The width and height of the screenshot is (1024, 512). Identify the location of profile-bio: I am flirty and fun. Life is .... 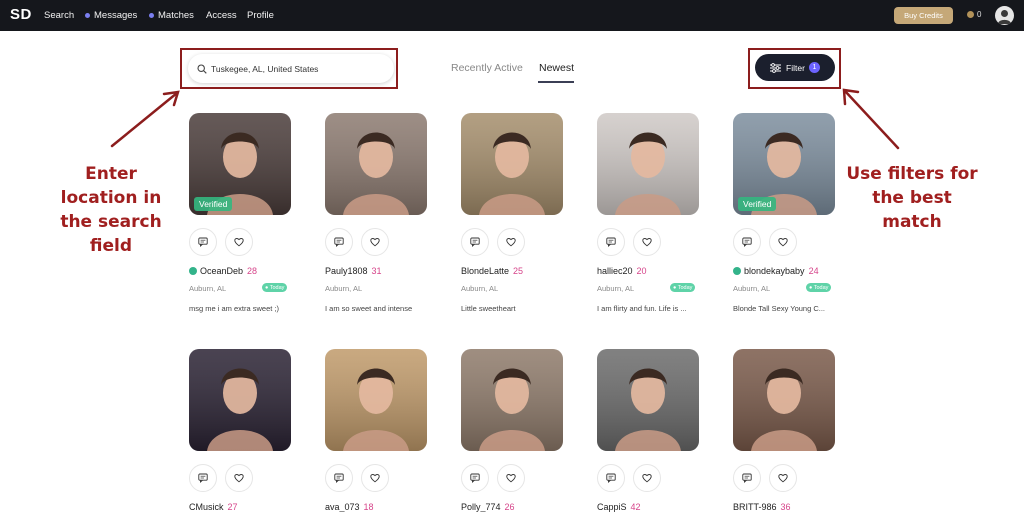
(642, 308).